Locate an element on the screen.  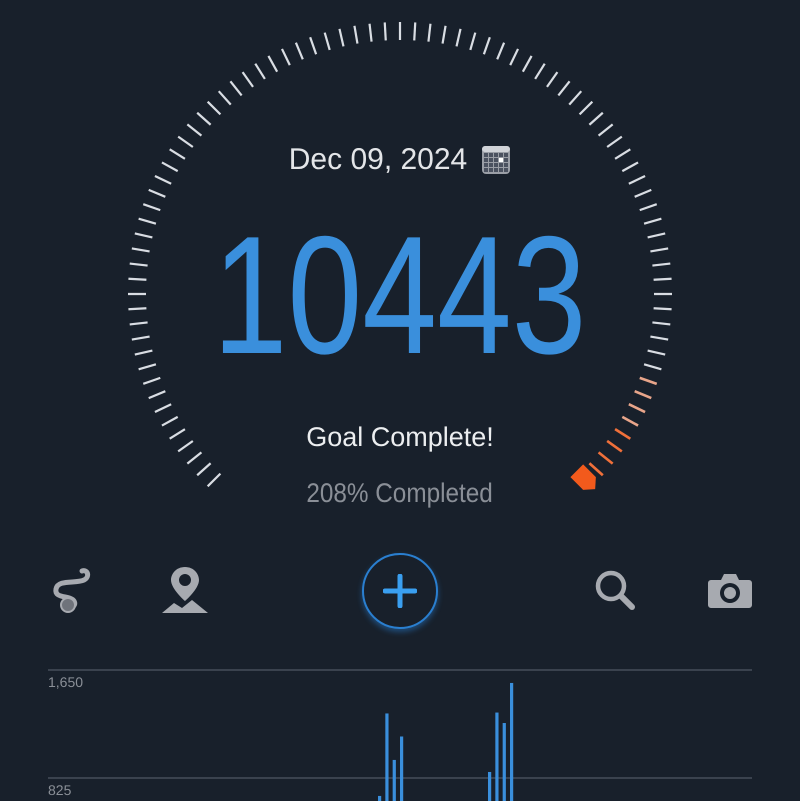
add-button is located at coordinates (400, 591).